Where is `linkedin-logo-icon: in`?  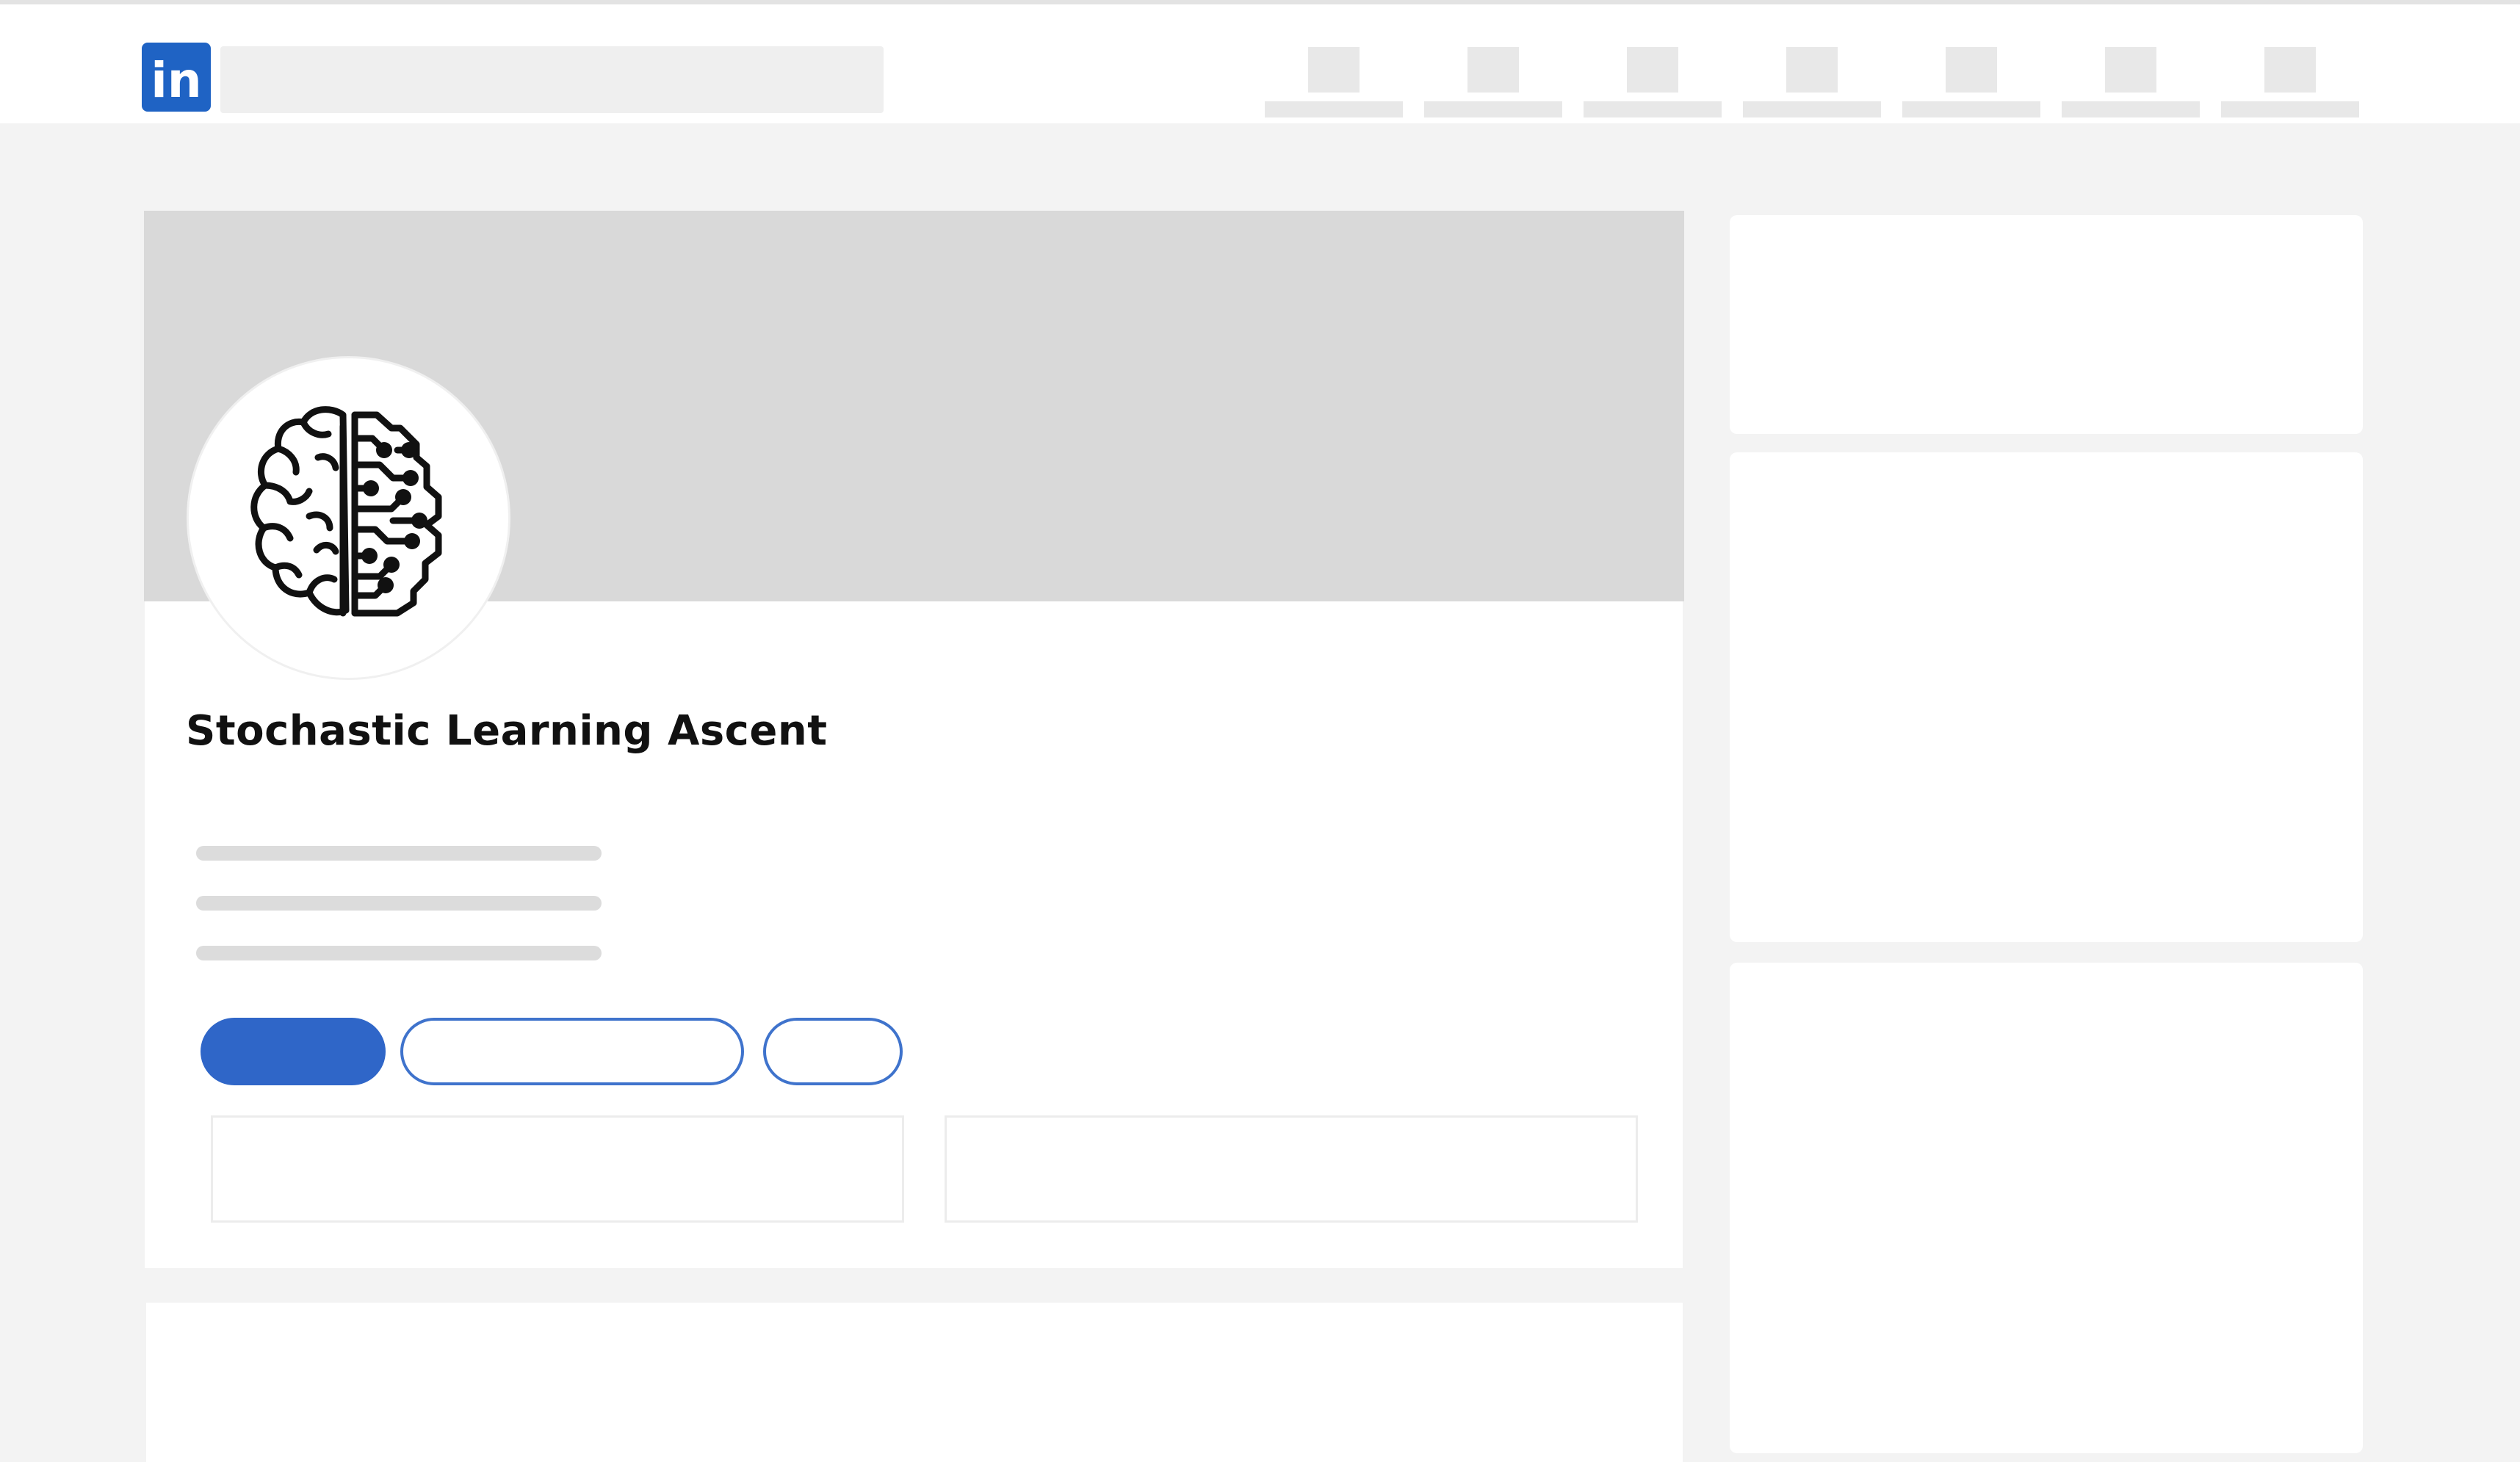
linkedin-logo-icon: in is located at coordinates (176, 77).